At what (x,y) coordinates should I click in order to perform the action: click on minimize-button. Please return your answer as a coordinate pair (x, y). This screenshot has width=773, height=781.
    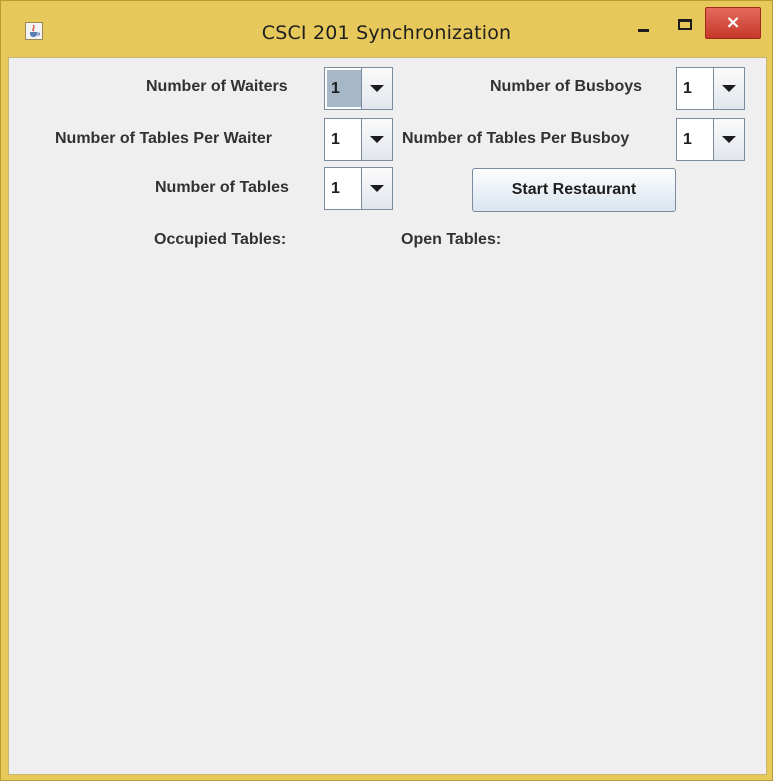
    Looking at the image, I should click on (643, 24).